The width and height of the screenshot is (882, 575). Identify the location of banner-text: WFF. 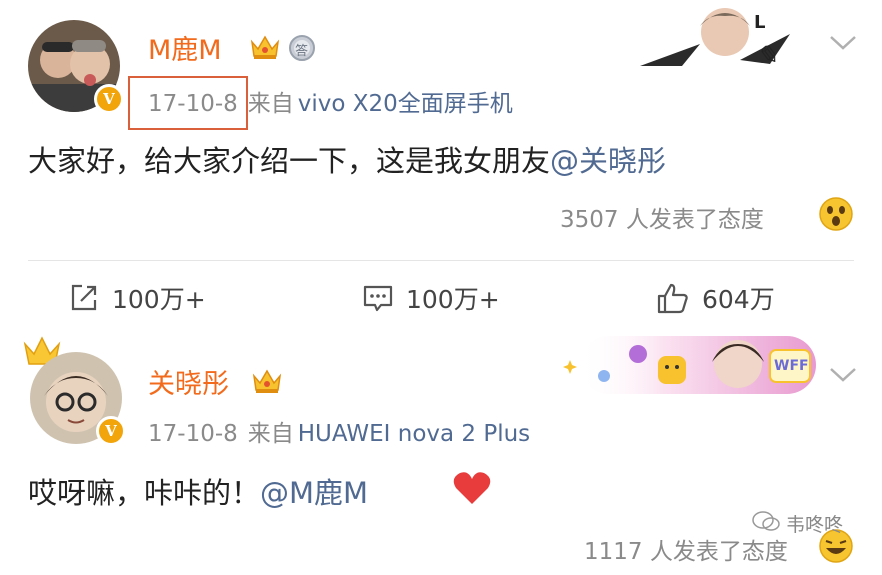
(791, 366).